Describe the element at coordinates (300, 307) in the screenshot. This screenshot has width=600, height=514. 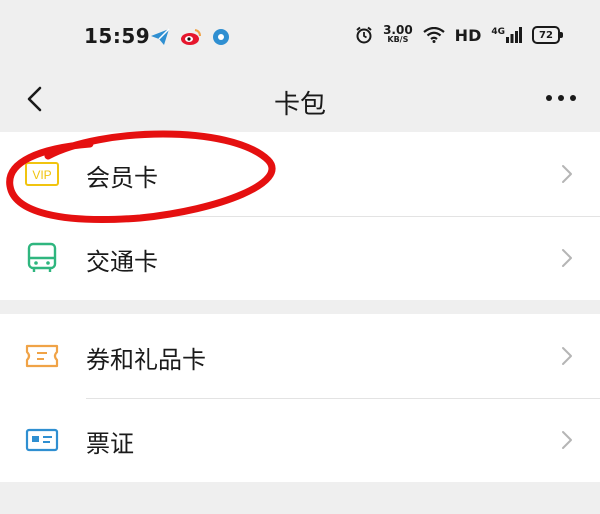
I see `group-separator` at that location.